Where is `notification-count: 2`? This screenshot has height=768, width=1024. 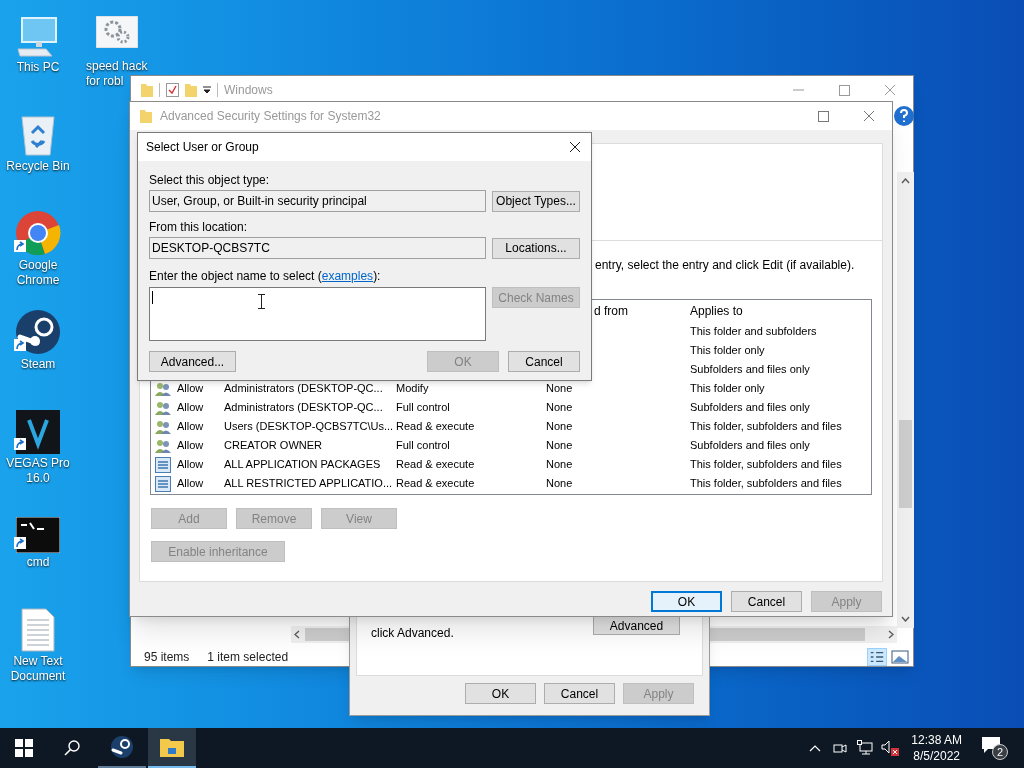
notification-count: 2 is located at coordinates (1000, 752).